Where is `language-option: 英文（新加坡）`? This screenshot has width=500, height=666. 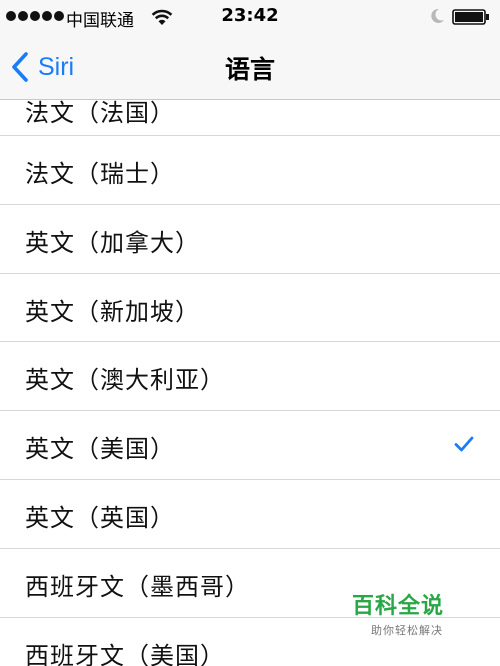 language-option: 英文（新加坡） is located at coordinates (250, 308).